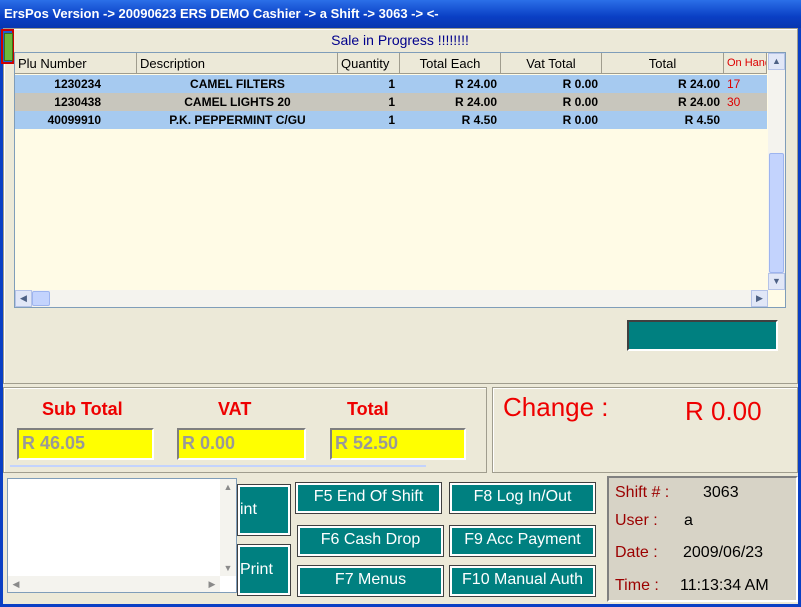 This screenshot has height=607, width=801. Describe the element at coordinates (747, 120) in the screenshot. I see `cell-on-hand` at that location.